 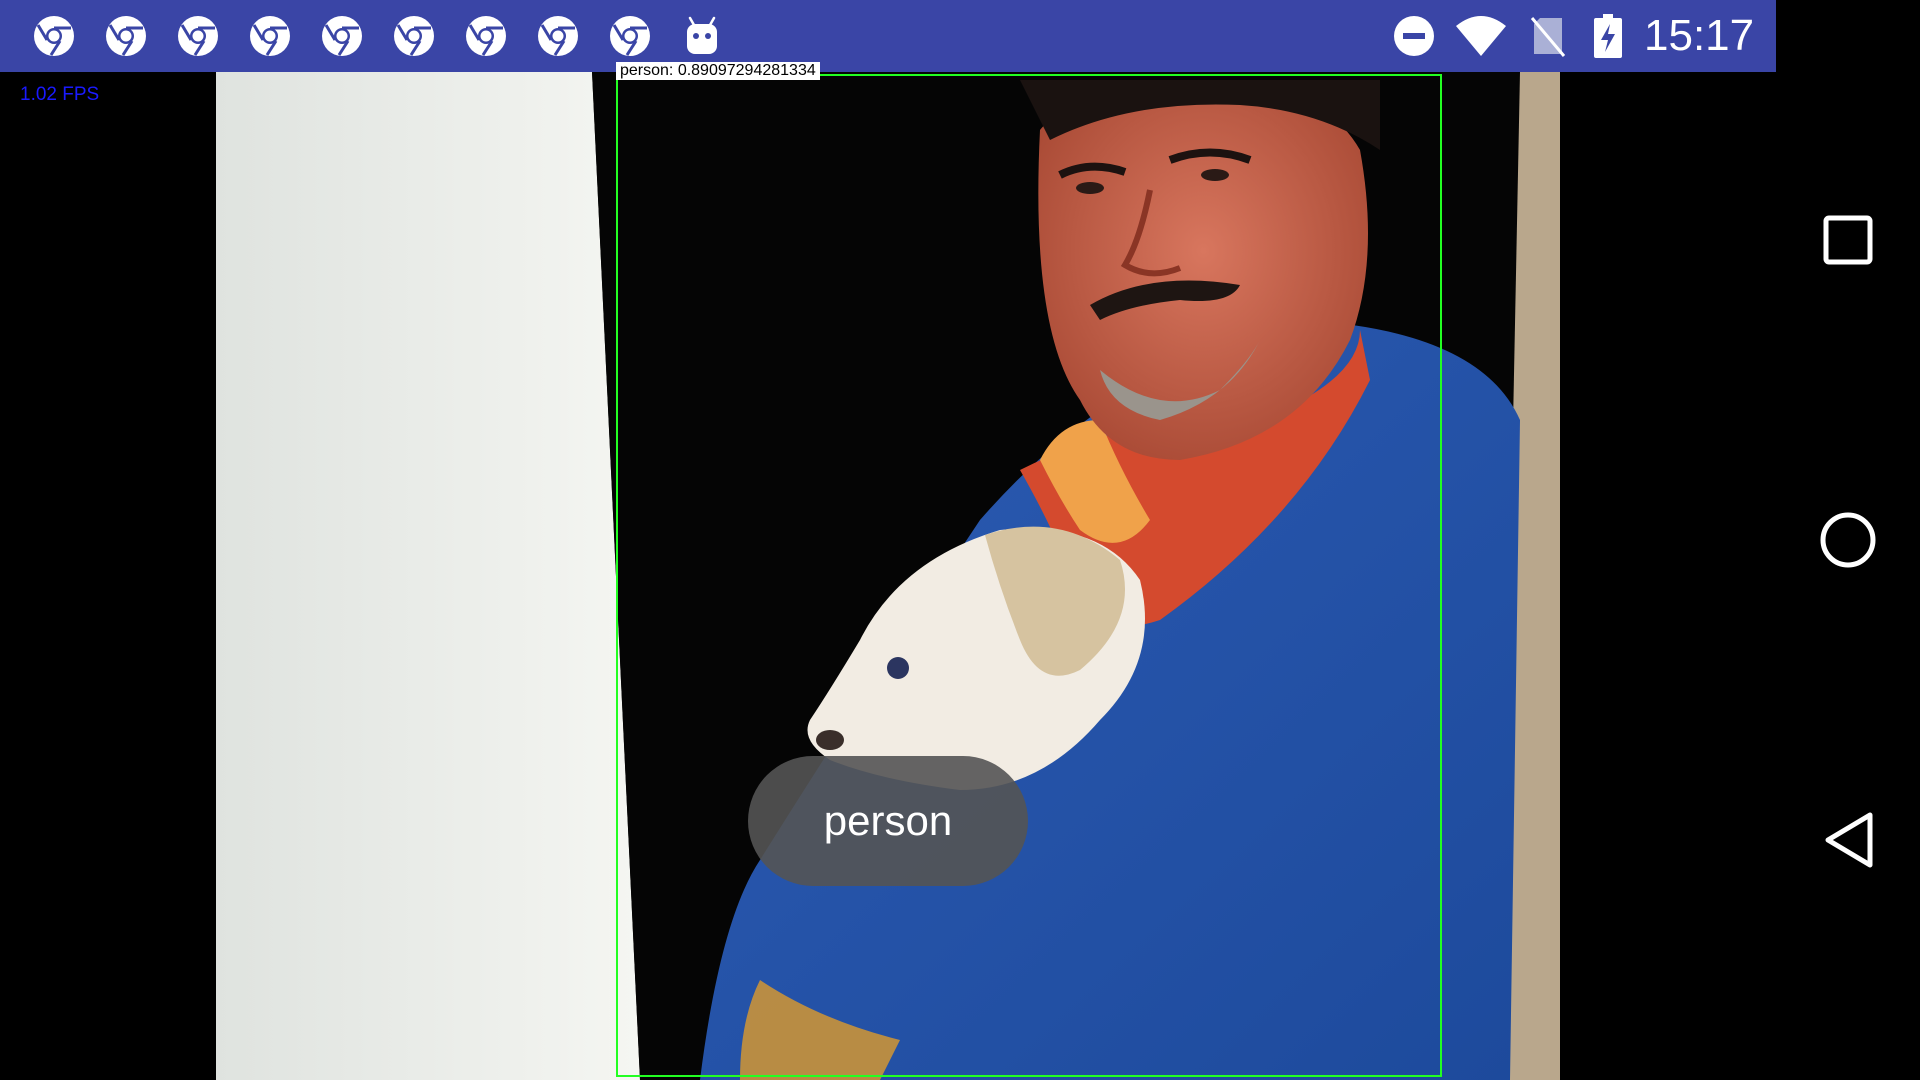 I want to click on toast-message: person, so click(x=888, y=821).